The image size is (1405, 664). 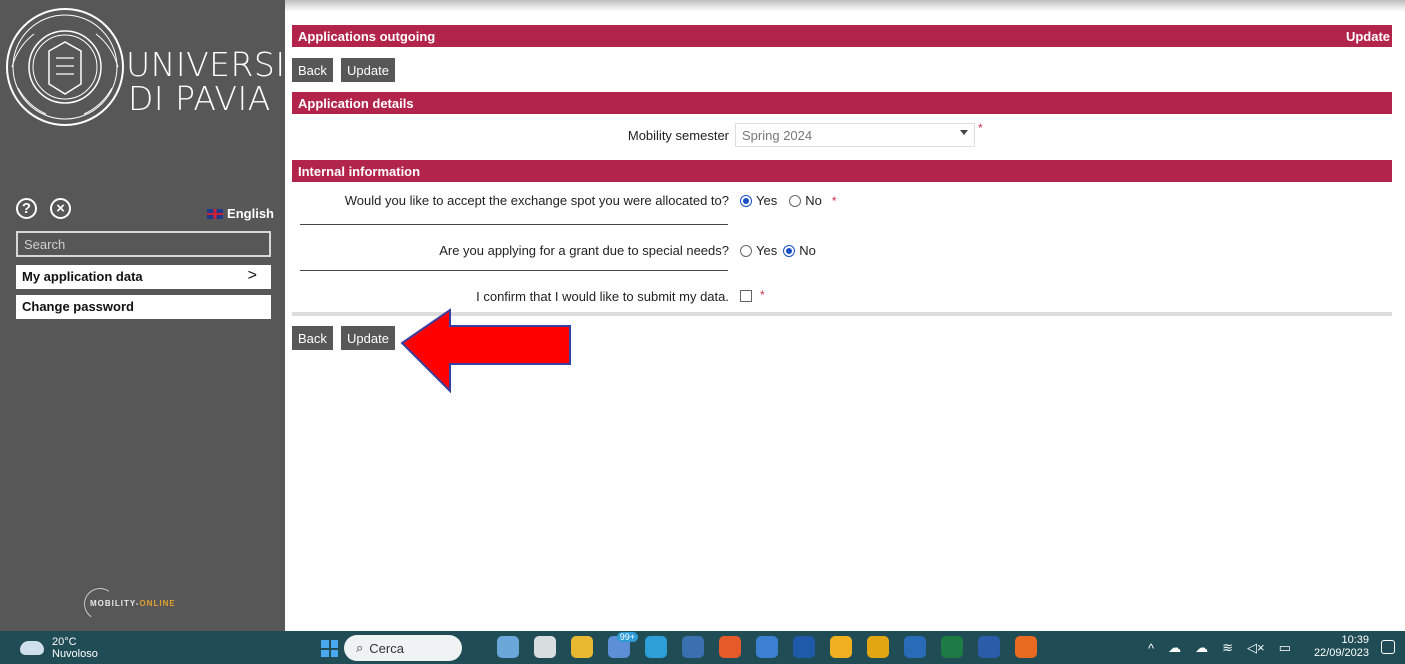 I want to click on mobility-text-b: ONLINE, so click(x=157, y=603).